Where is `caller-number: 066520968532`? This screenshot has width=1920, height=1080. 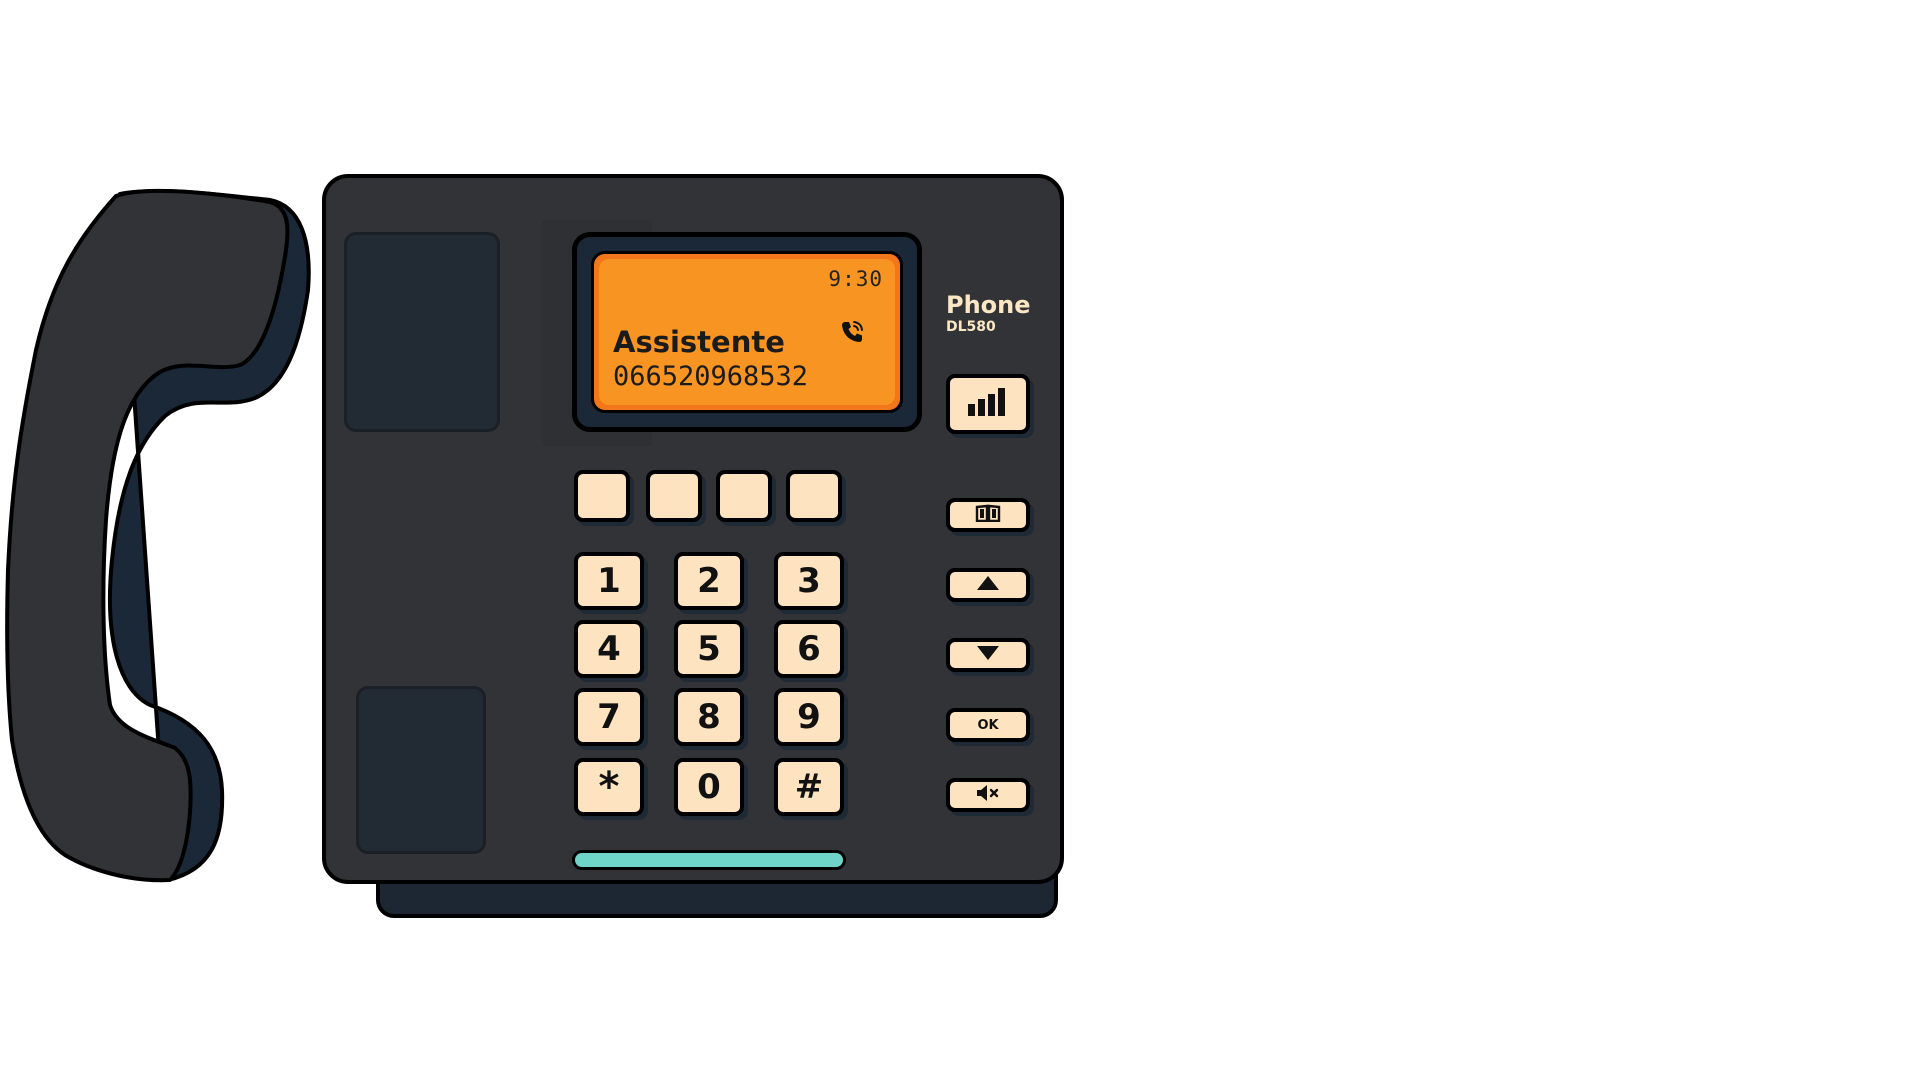 caller-number: 066520968532 is located at coordinates (711, 376).